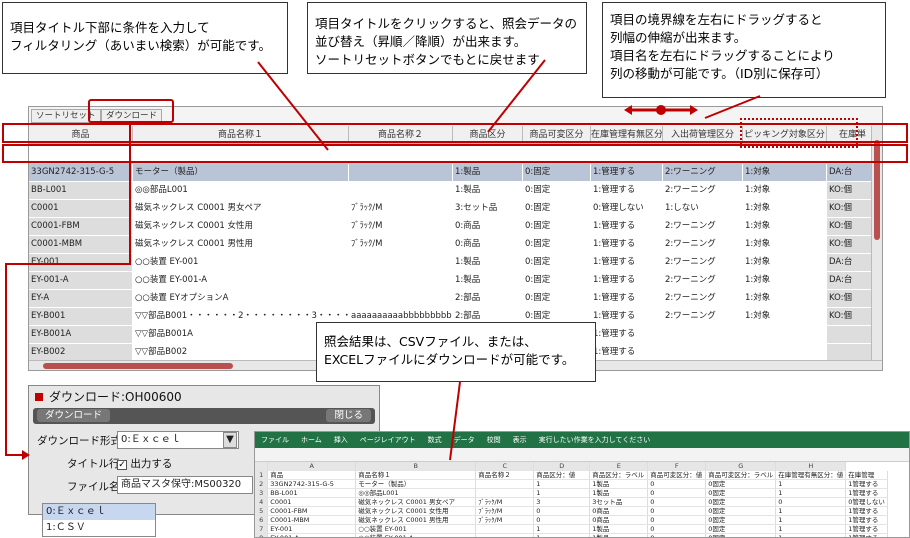  I want to click on column-header: 商品名称２, so click(401, 134).